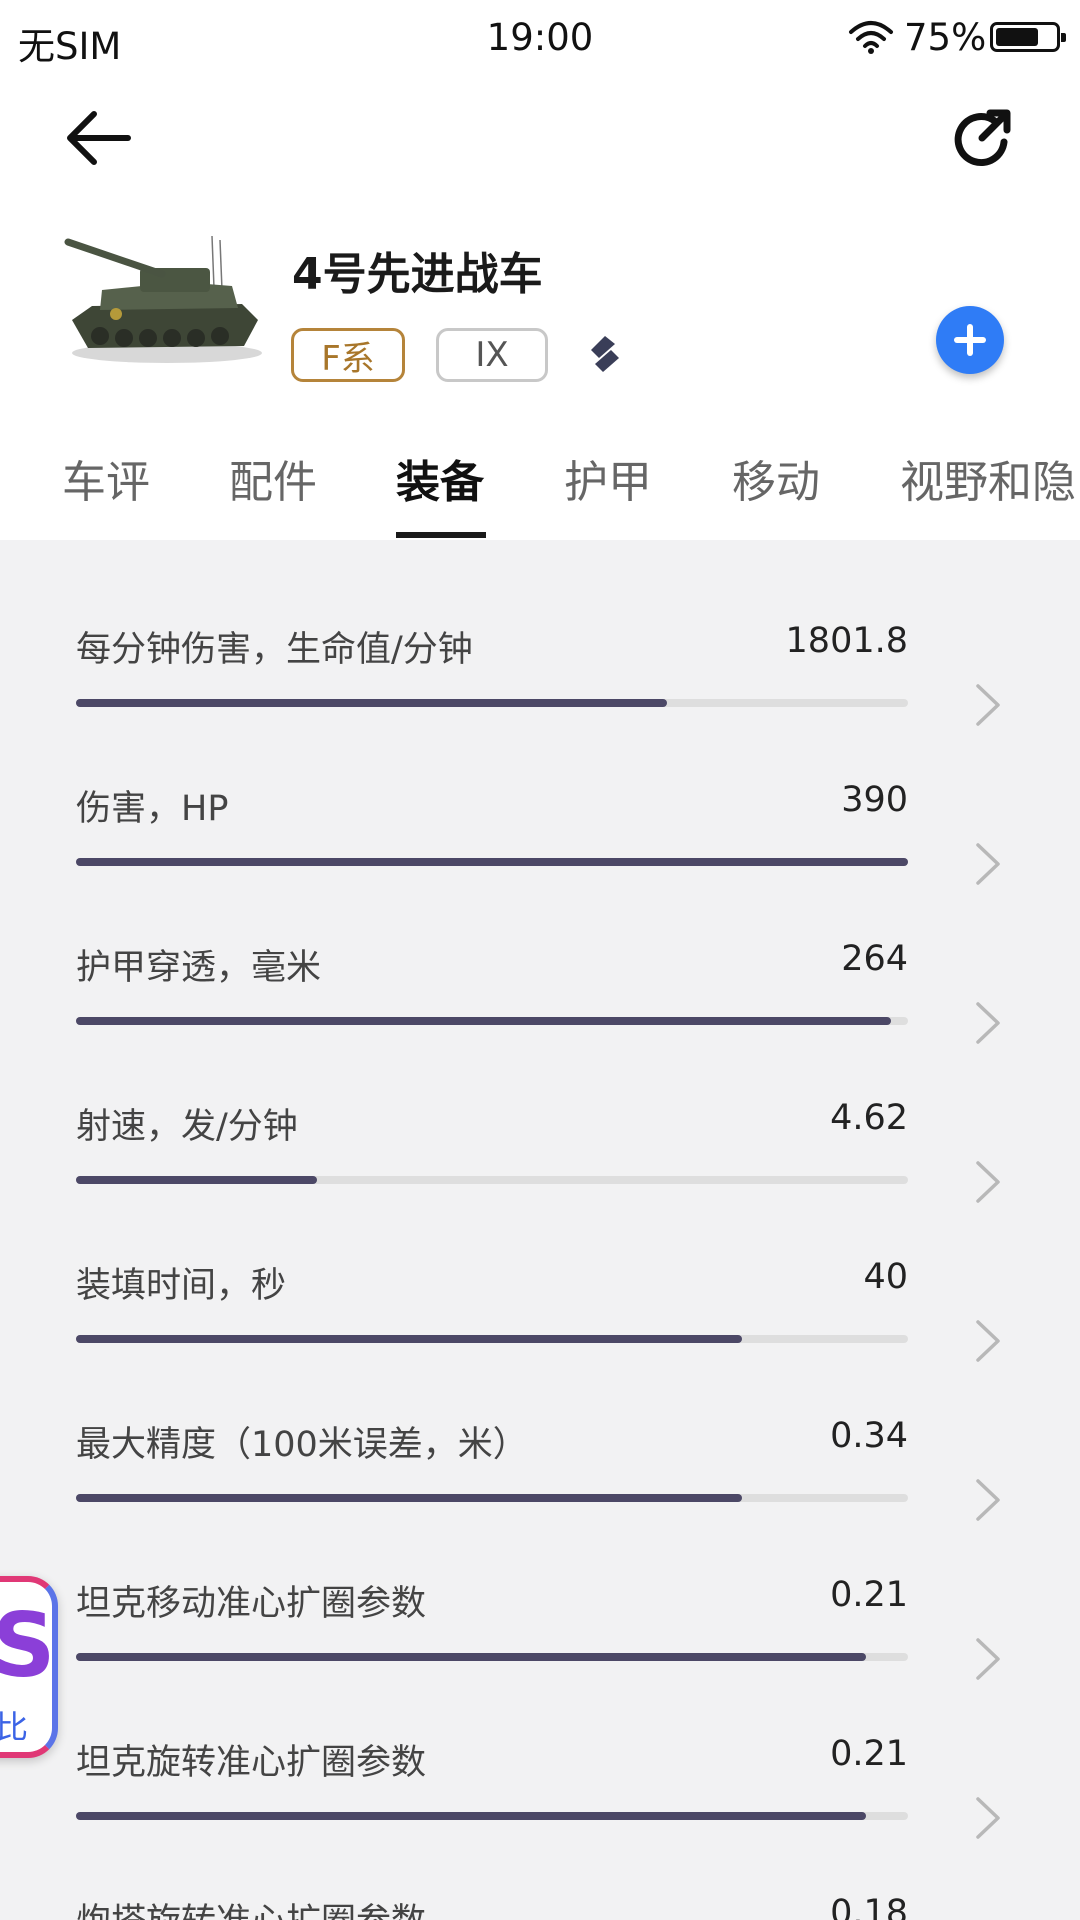 The image size is (1080, 1920). Describe the element at coordinates (982, 138) in the screenshot. I see `share-icon` at that location.